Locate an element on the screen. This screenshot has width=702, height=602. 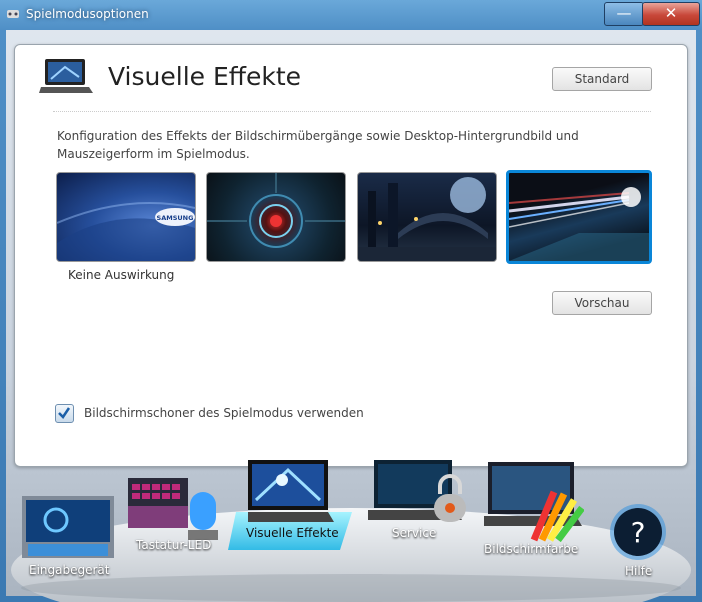
preview-button: Vorschau is located at coordinates (602, 303).